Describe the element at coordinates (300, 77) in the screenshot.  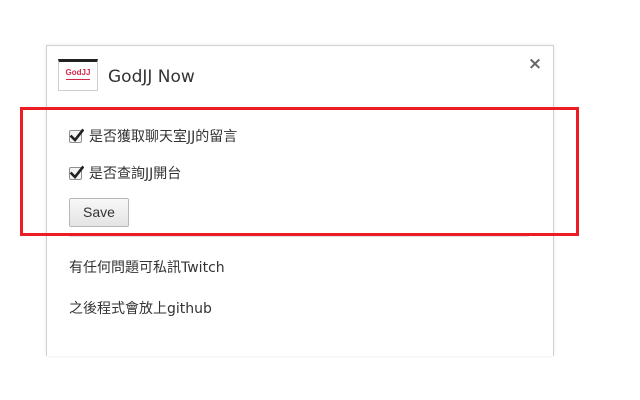
I see `popup-header: GodJJ GodJJ Now ×` at that location.